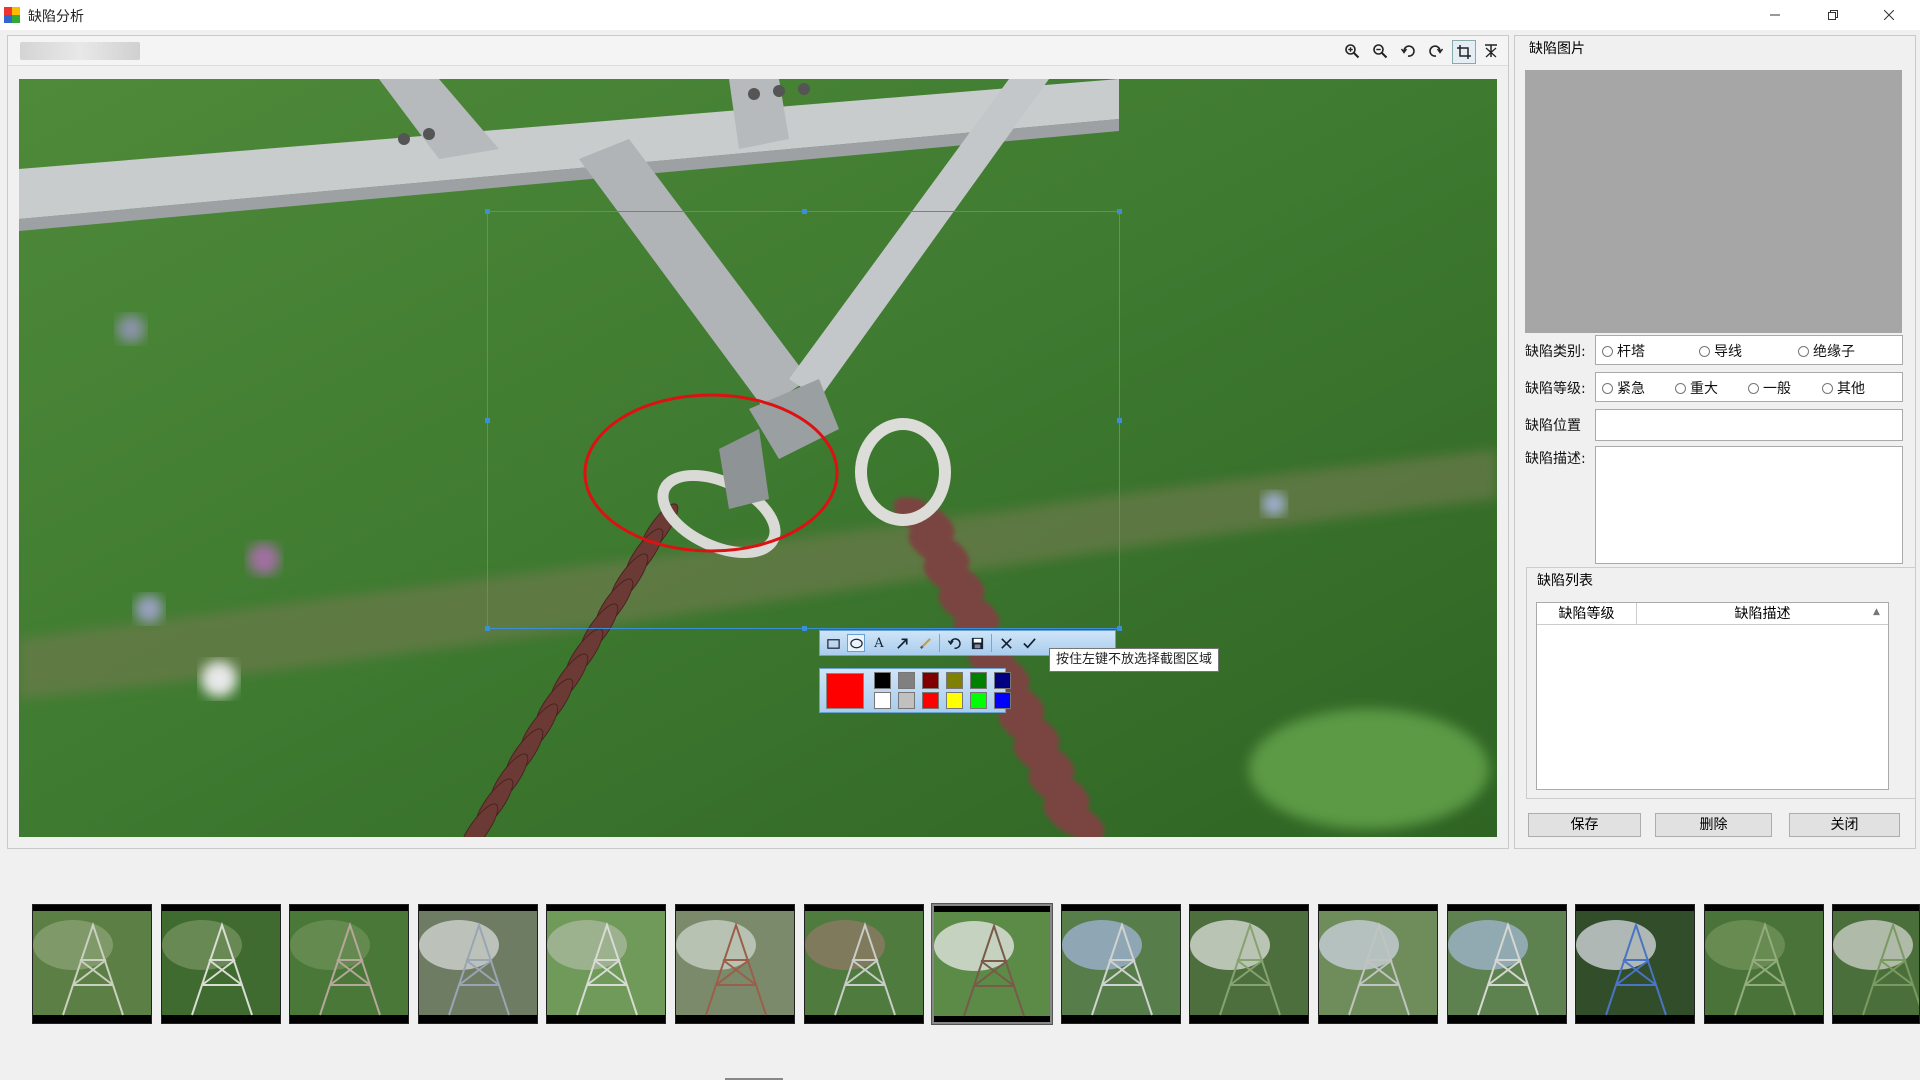  Describe the element at coordinates (977, 643) in the screenshot. I see `save-icon` at that location.